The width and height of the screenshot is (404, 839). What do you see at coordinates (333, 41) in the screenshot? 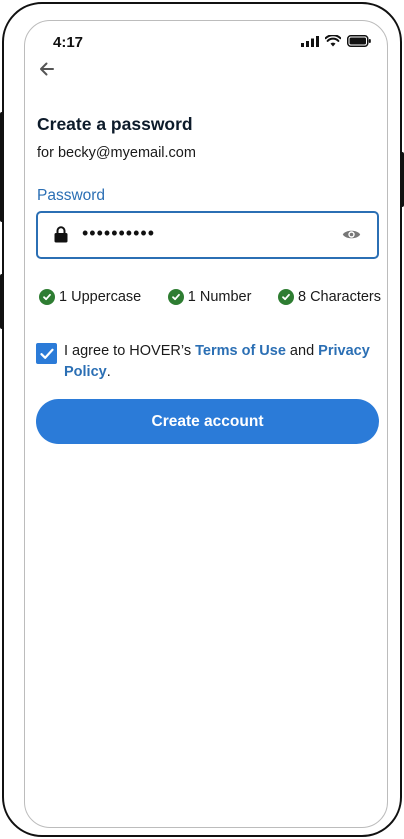
I see `wifi-icon` at bounding box center [333, 41].